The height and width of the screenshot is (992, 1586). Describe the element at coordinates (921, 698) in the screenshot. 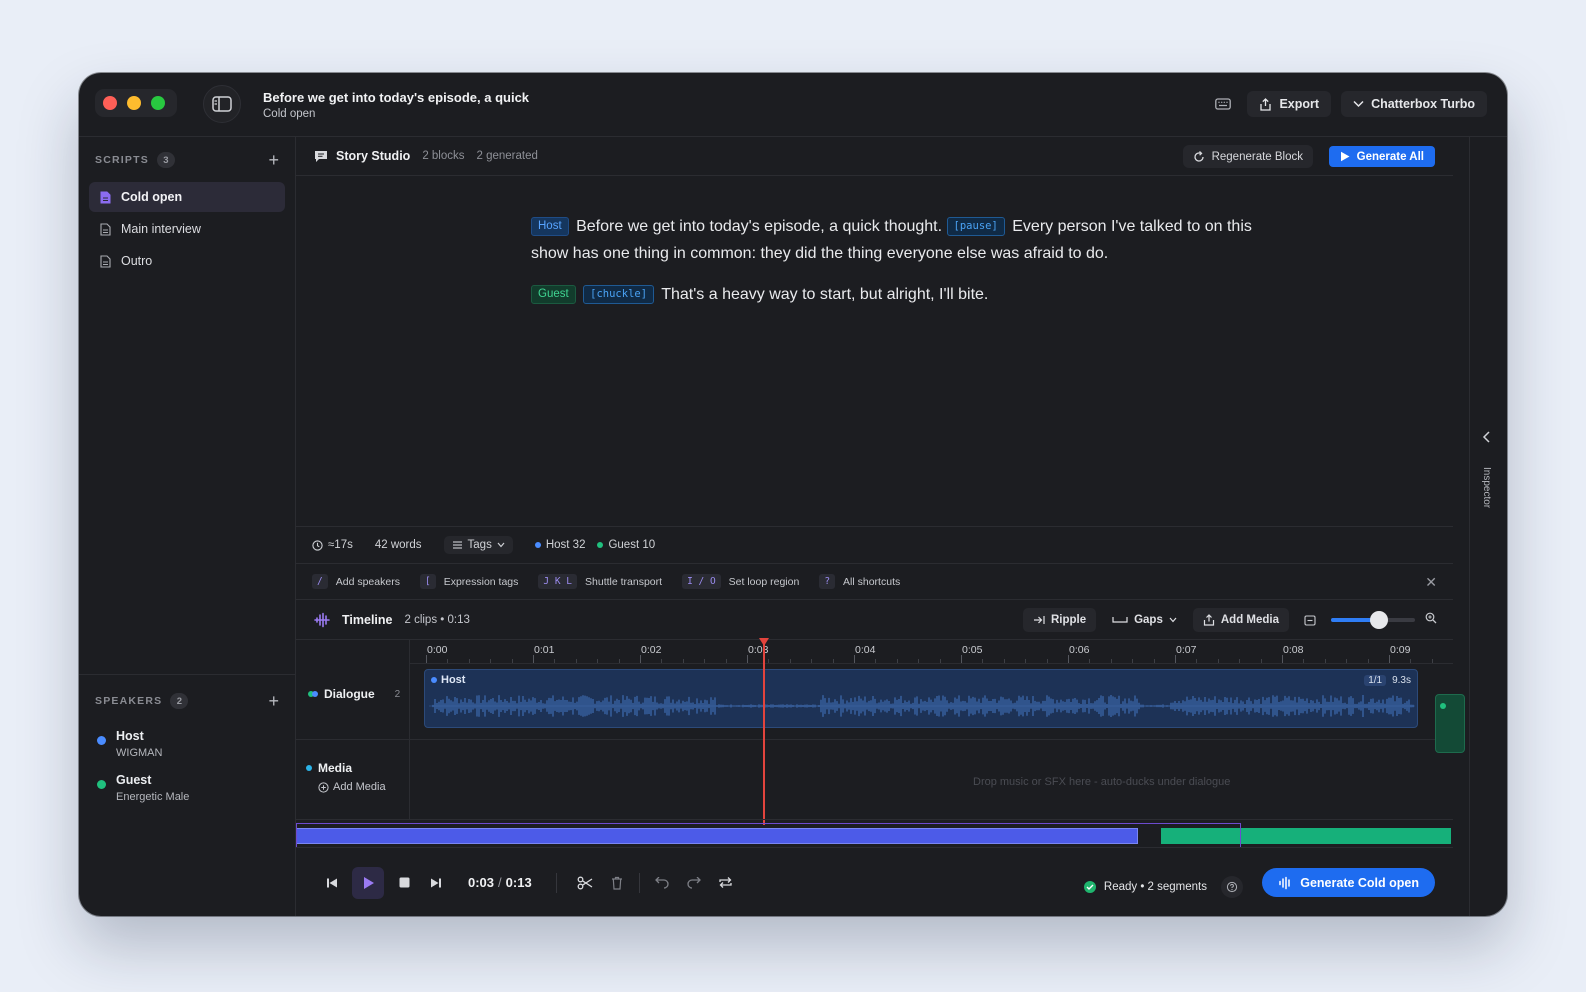

I see `host-clip: Host 1/1 9.3s` at that location.